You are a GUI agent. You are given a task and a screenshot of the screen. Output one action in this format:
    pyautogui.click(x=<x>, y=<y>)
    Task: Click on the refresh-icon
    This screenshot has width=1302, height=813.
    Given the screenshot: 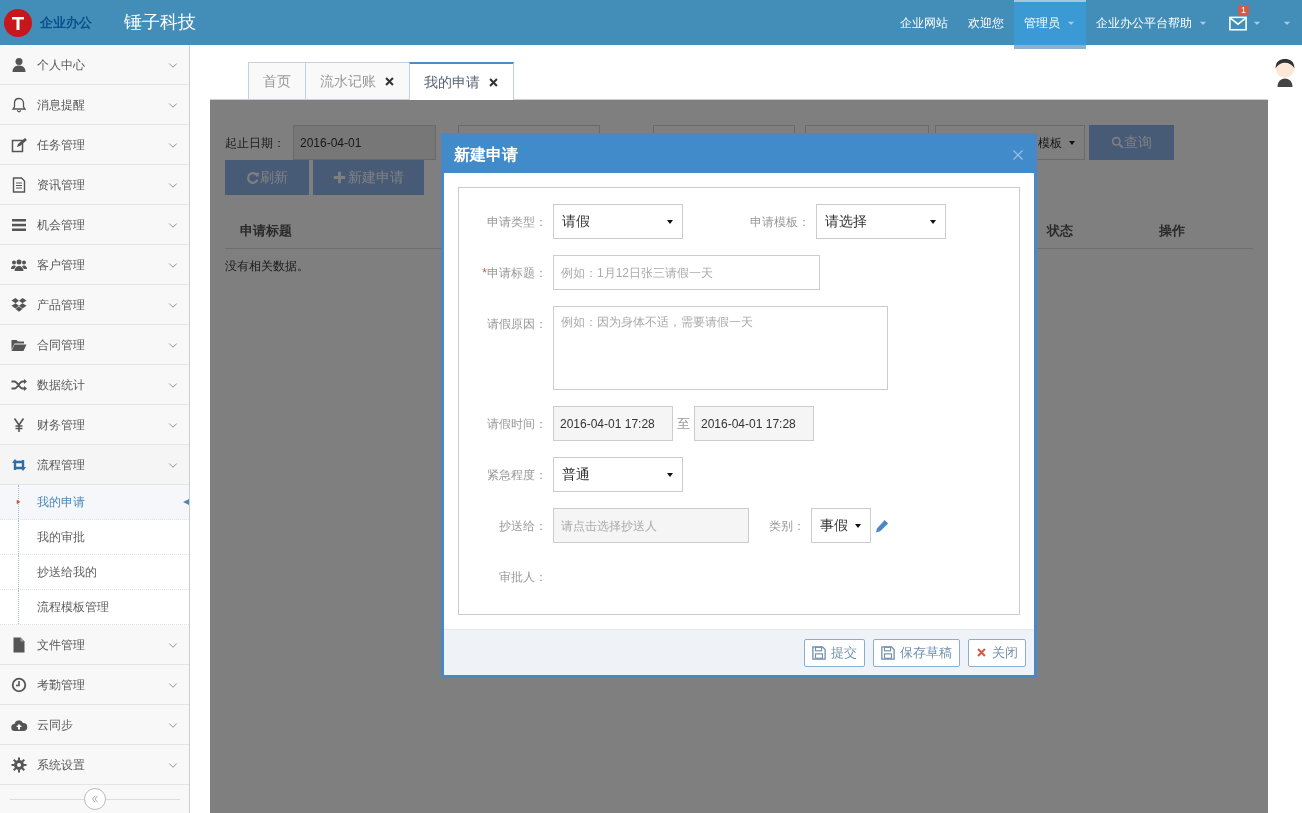 What is the action you would take?
    pyautogui.click(x=253, y=177)
    